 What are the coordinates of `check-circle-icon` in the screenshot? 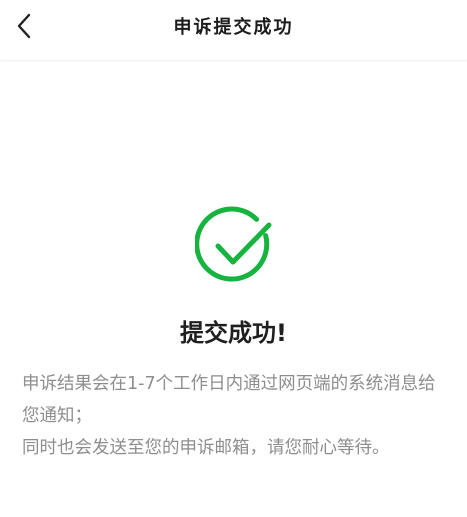 It's located at (235, 247).